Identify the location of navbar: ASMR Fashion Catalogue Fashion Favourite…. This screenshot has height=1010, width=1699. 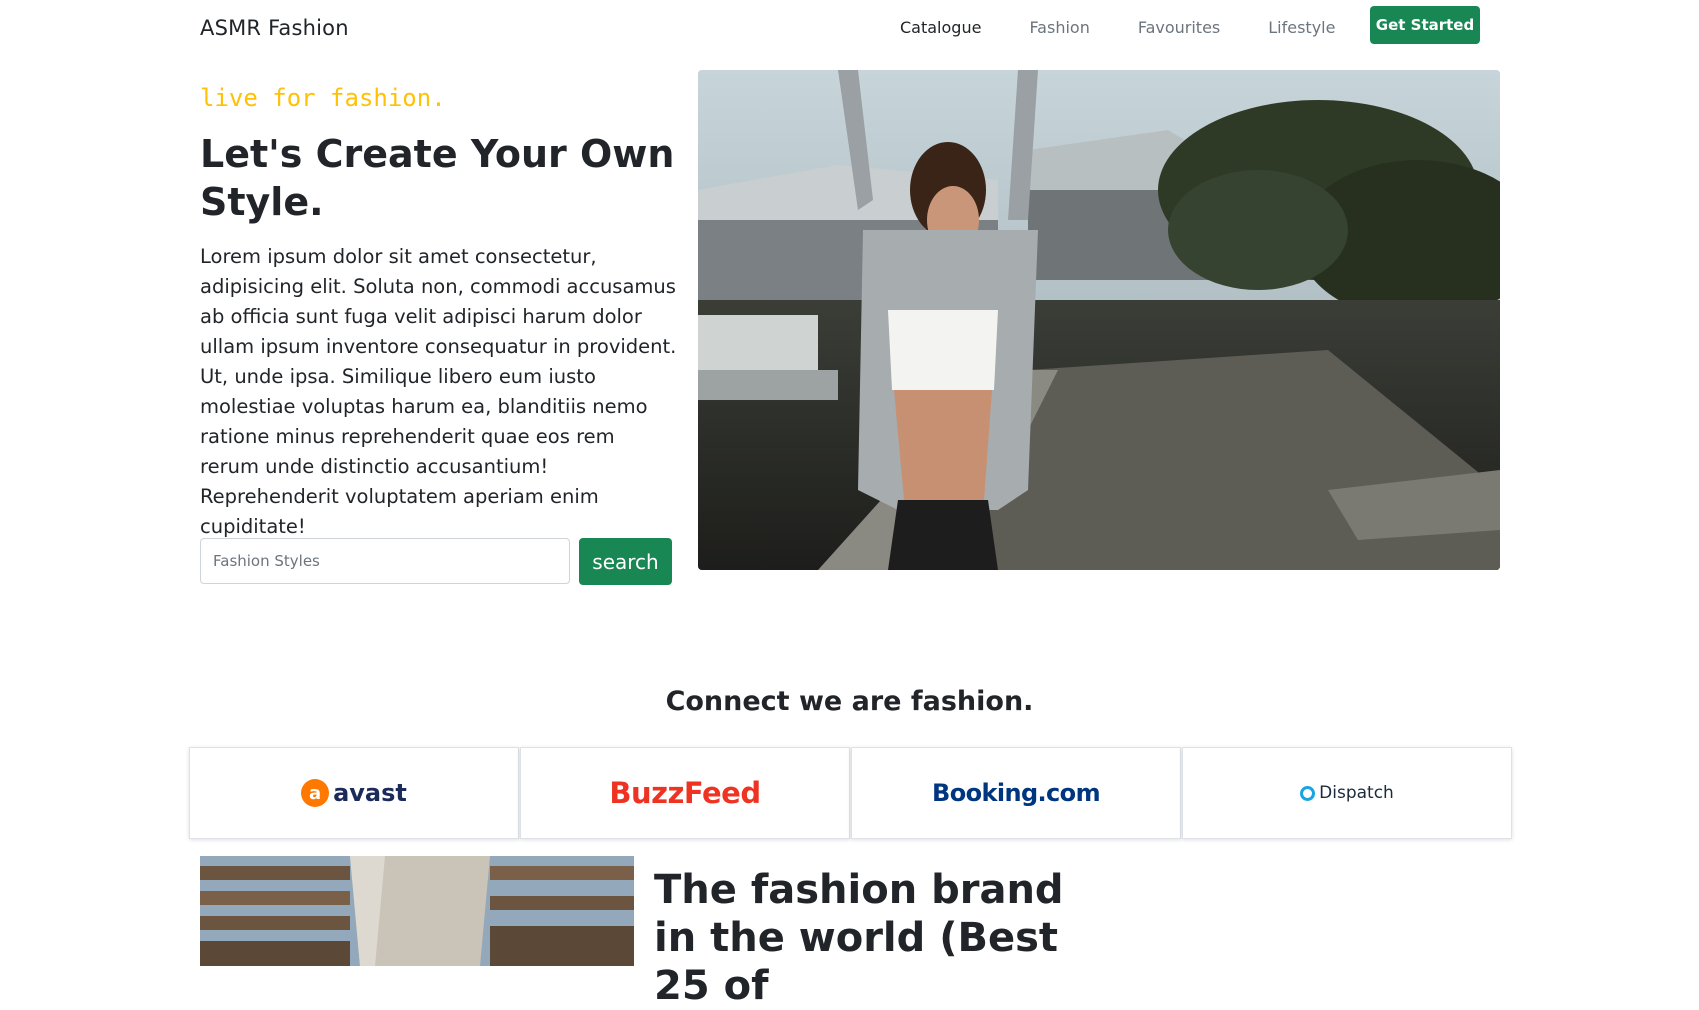
(849, 28).